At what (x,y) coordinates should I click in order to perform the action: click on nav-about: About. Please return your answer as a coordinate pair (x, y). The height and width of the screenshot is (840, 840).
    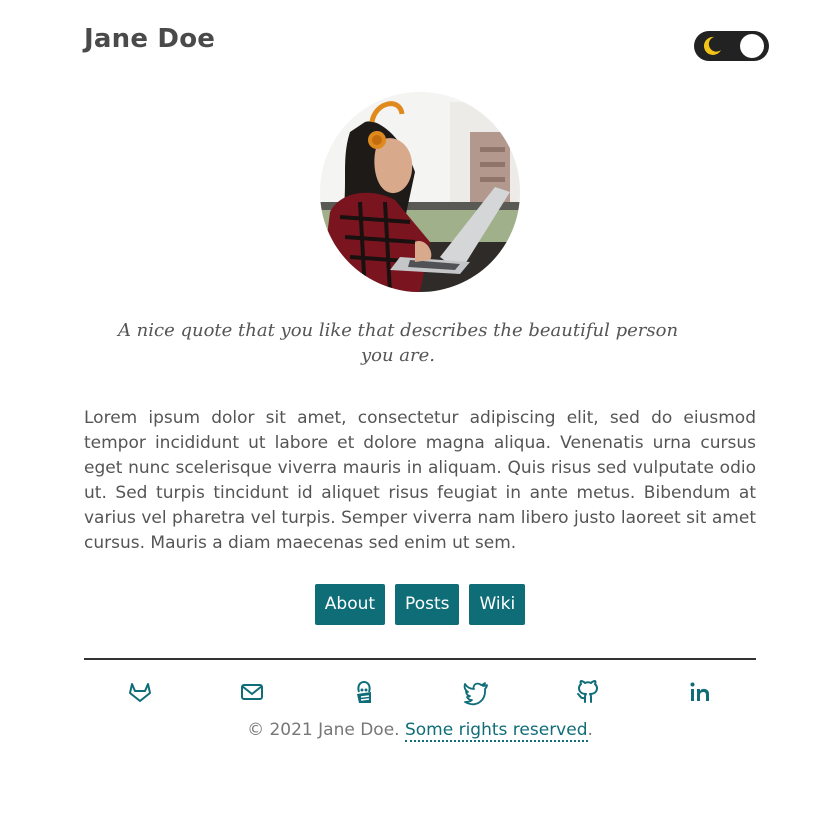
    Looking at the image, I should click on (350, 604).